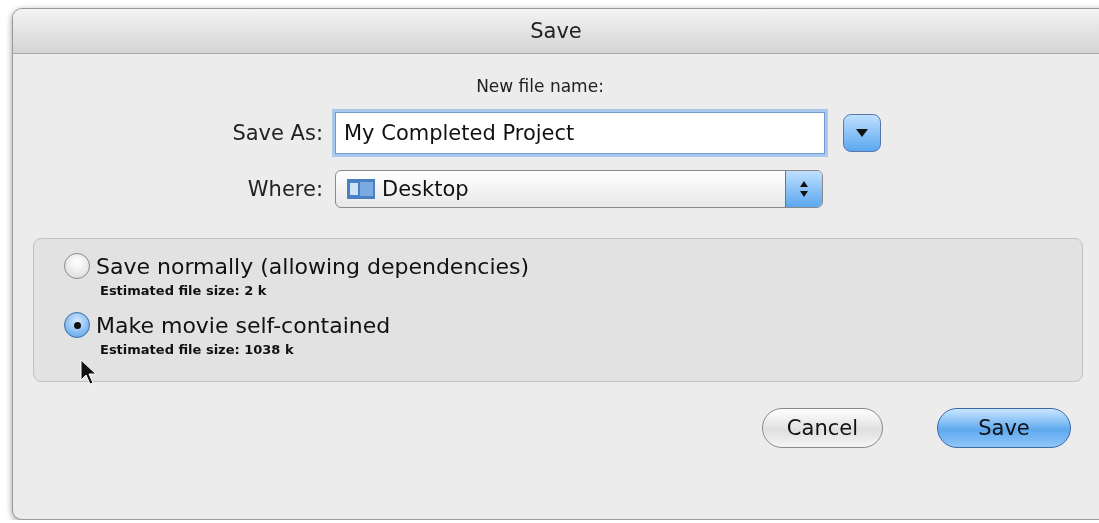  I want to click on expand-button, so click(862, 133).